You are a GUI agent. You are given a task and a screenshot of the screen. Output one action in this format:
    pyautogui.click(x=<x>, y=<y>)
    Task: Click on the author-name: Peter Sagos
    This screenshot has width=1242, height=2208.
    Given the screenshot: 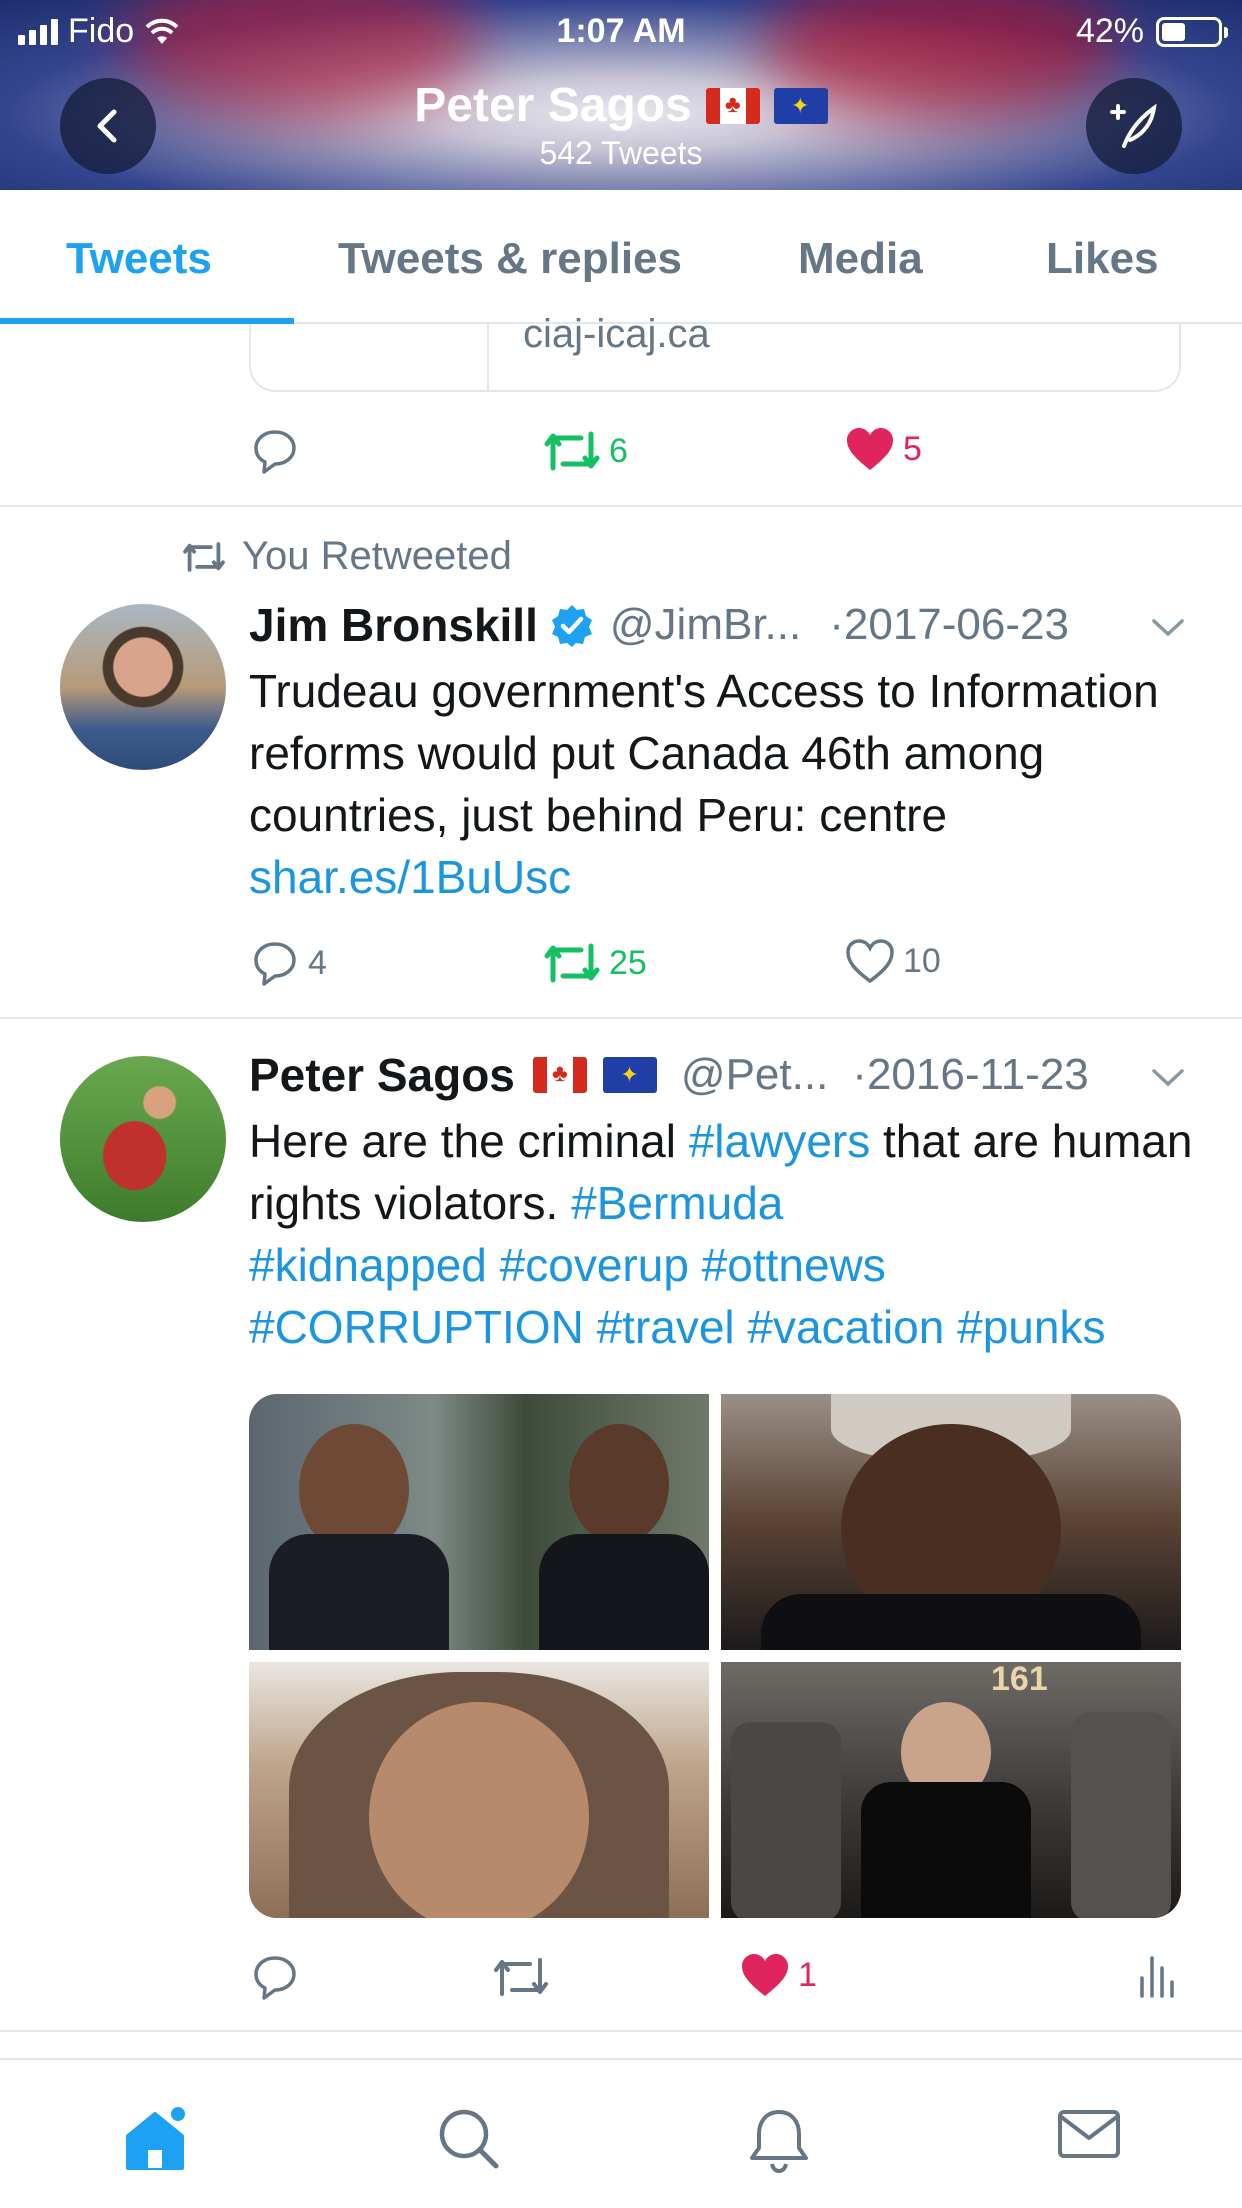 What is the action you would take?
    pyautogui.click(x=382, y=1075)
    